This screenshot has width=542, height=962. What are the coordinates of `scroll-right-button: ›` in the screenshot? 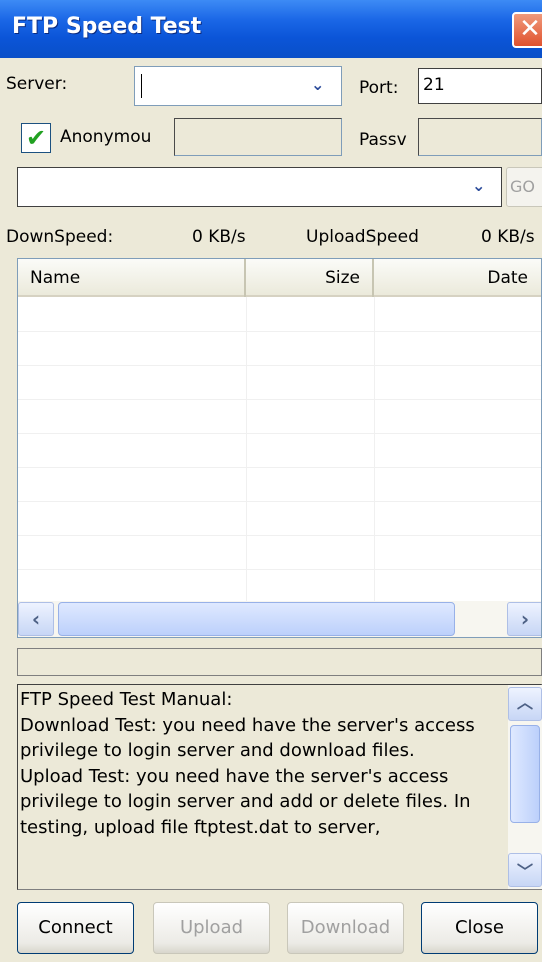 It's located at (524, 619).